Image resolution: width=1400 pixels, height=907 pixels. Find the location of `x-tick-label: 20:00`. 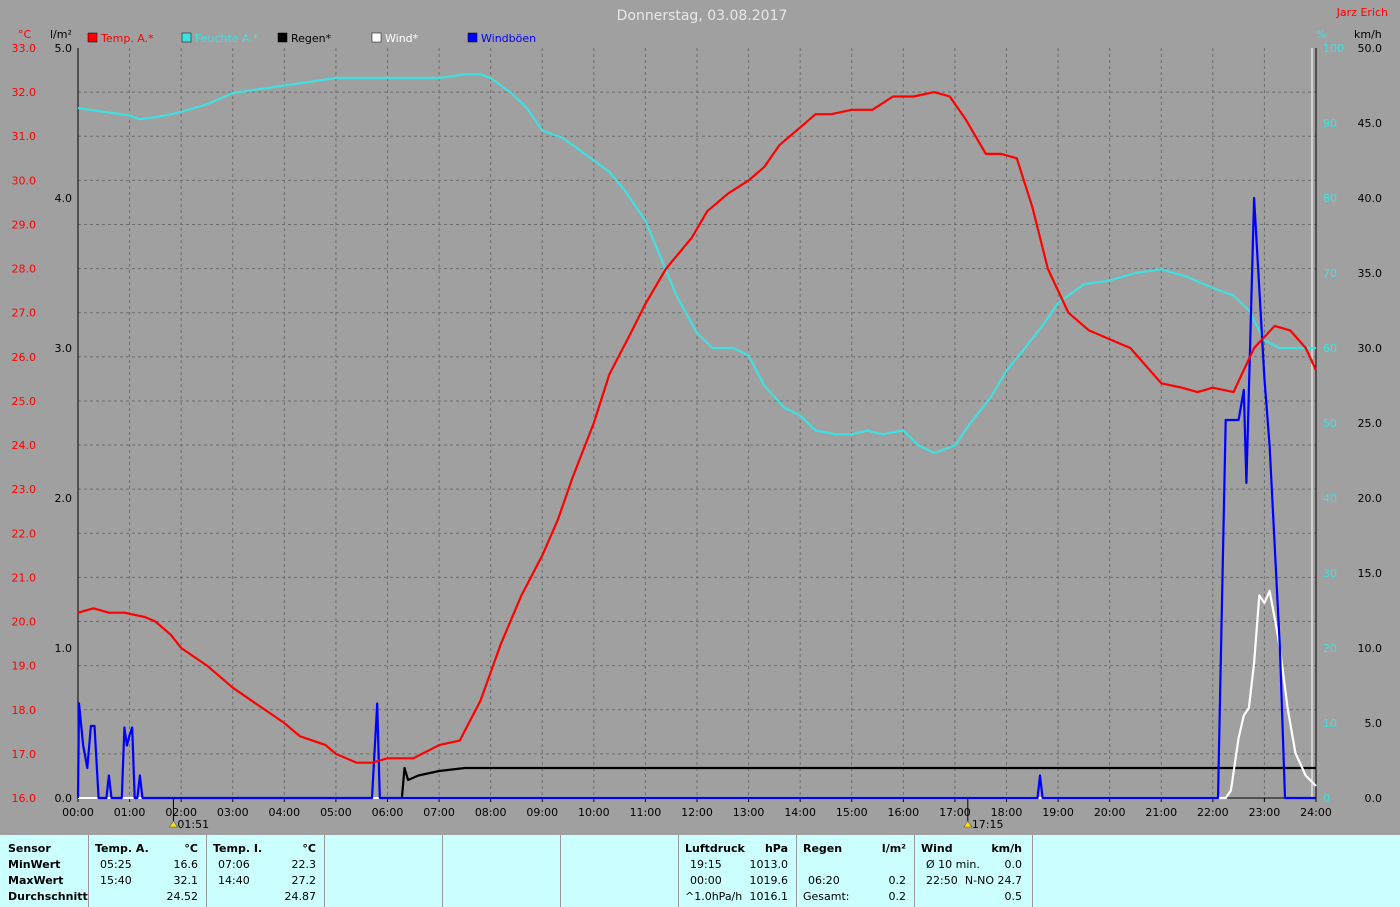

x-tick-label: 20:00 is located at coordinates (1110, 812).